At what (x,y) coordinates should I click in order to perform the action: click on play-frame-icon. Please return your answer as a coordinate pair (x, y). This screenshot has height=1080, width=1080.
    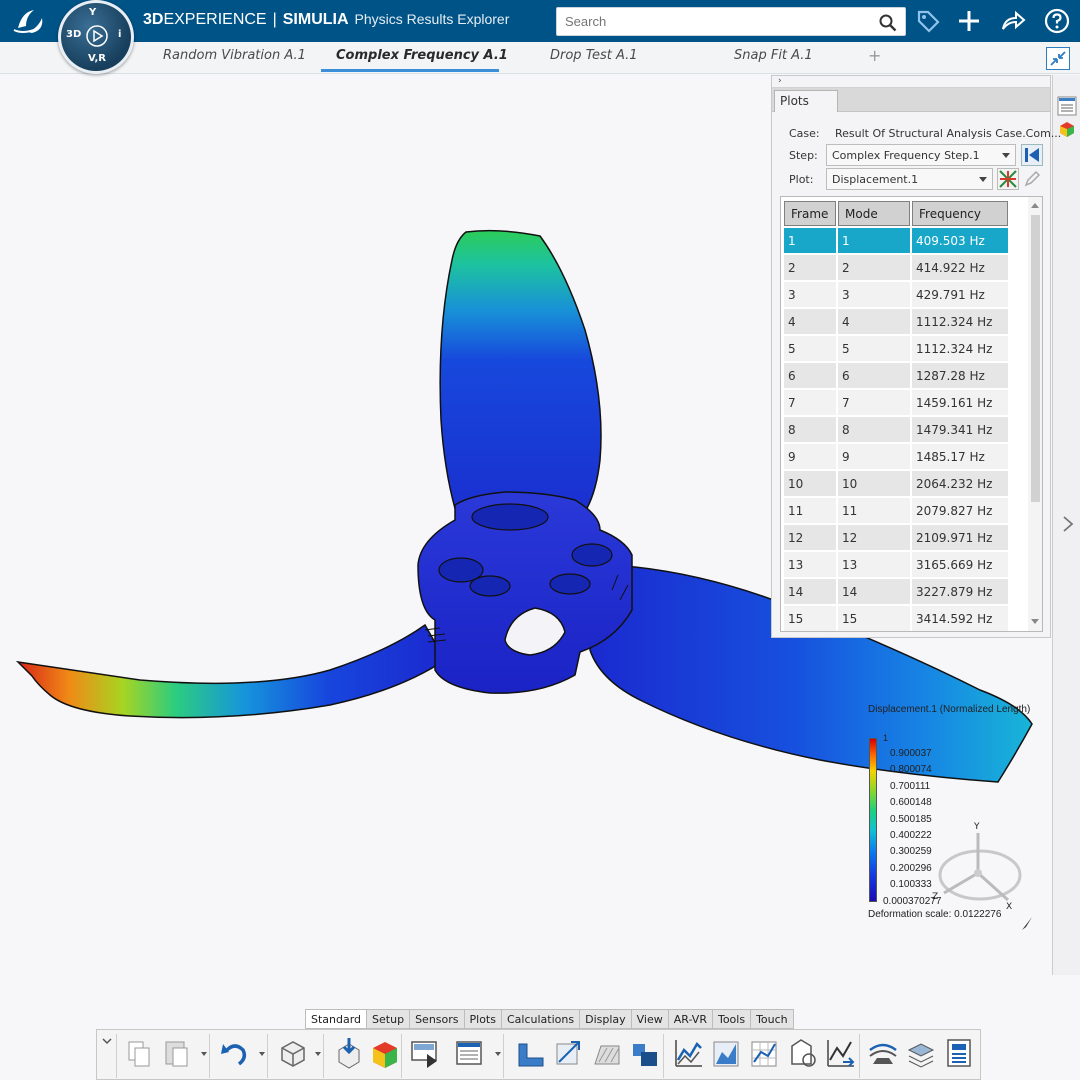
    Looking at the image, I should click on (425, 1054).